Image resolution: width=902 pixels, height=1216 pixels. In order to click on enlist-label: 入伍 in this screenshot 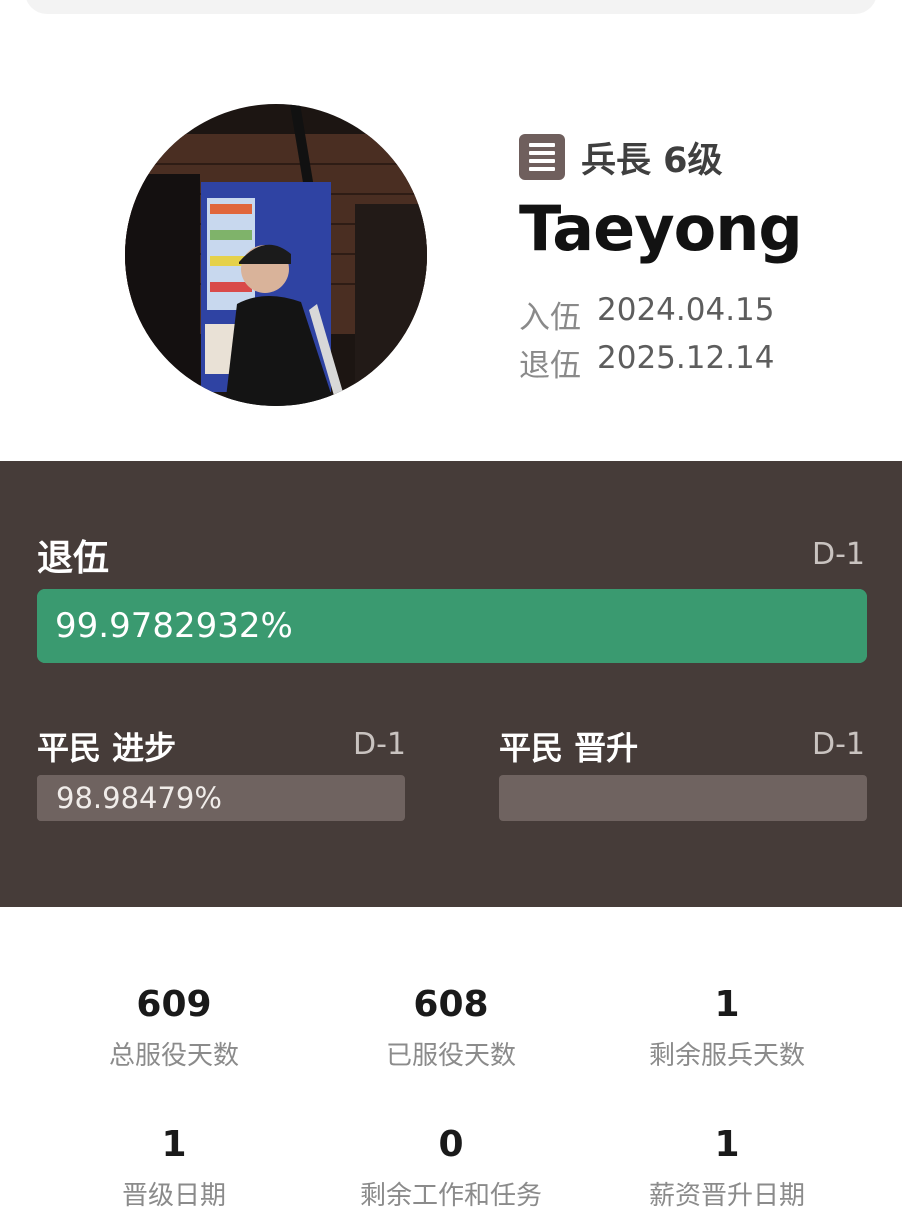, I will do `click(550, 318)`.